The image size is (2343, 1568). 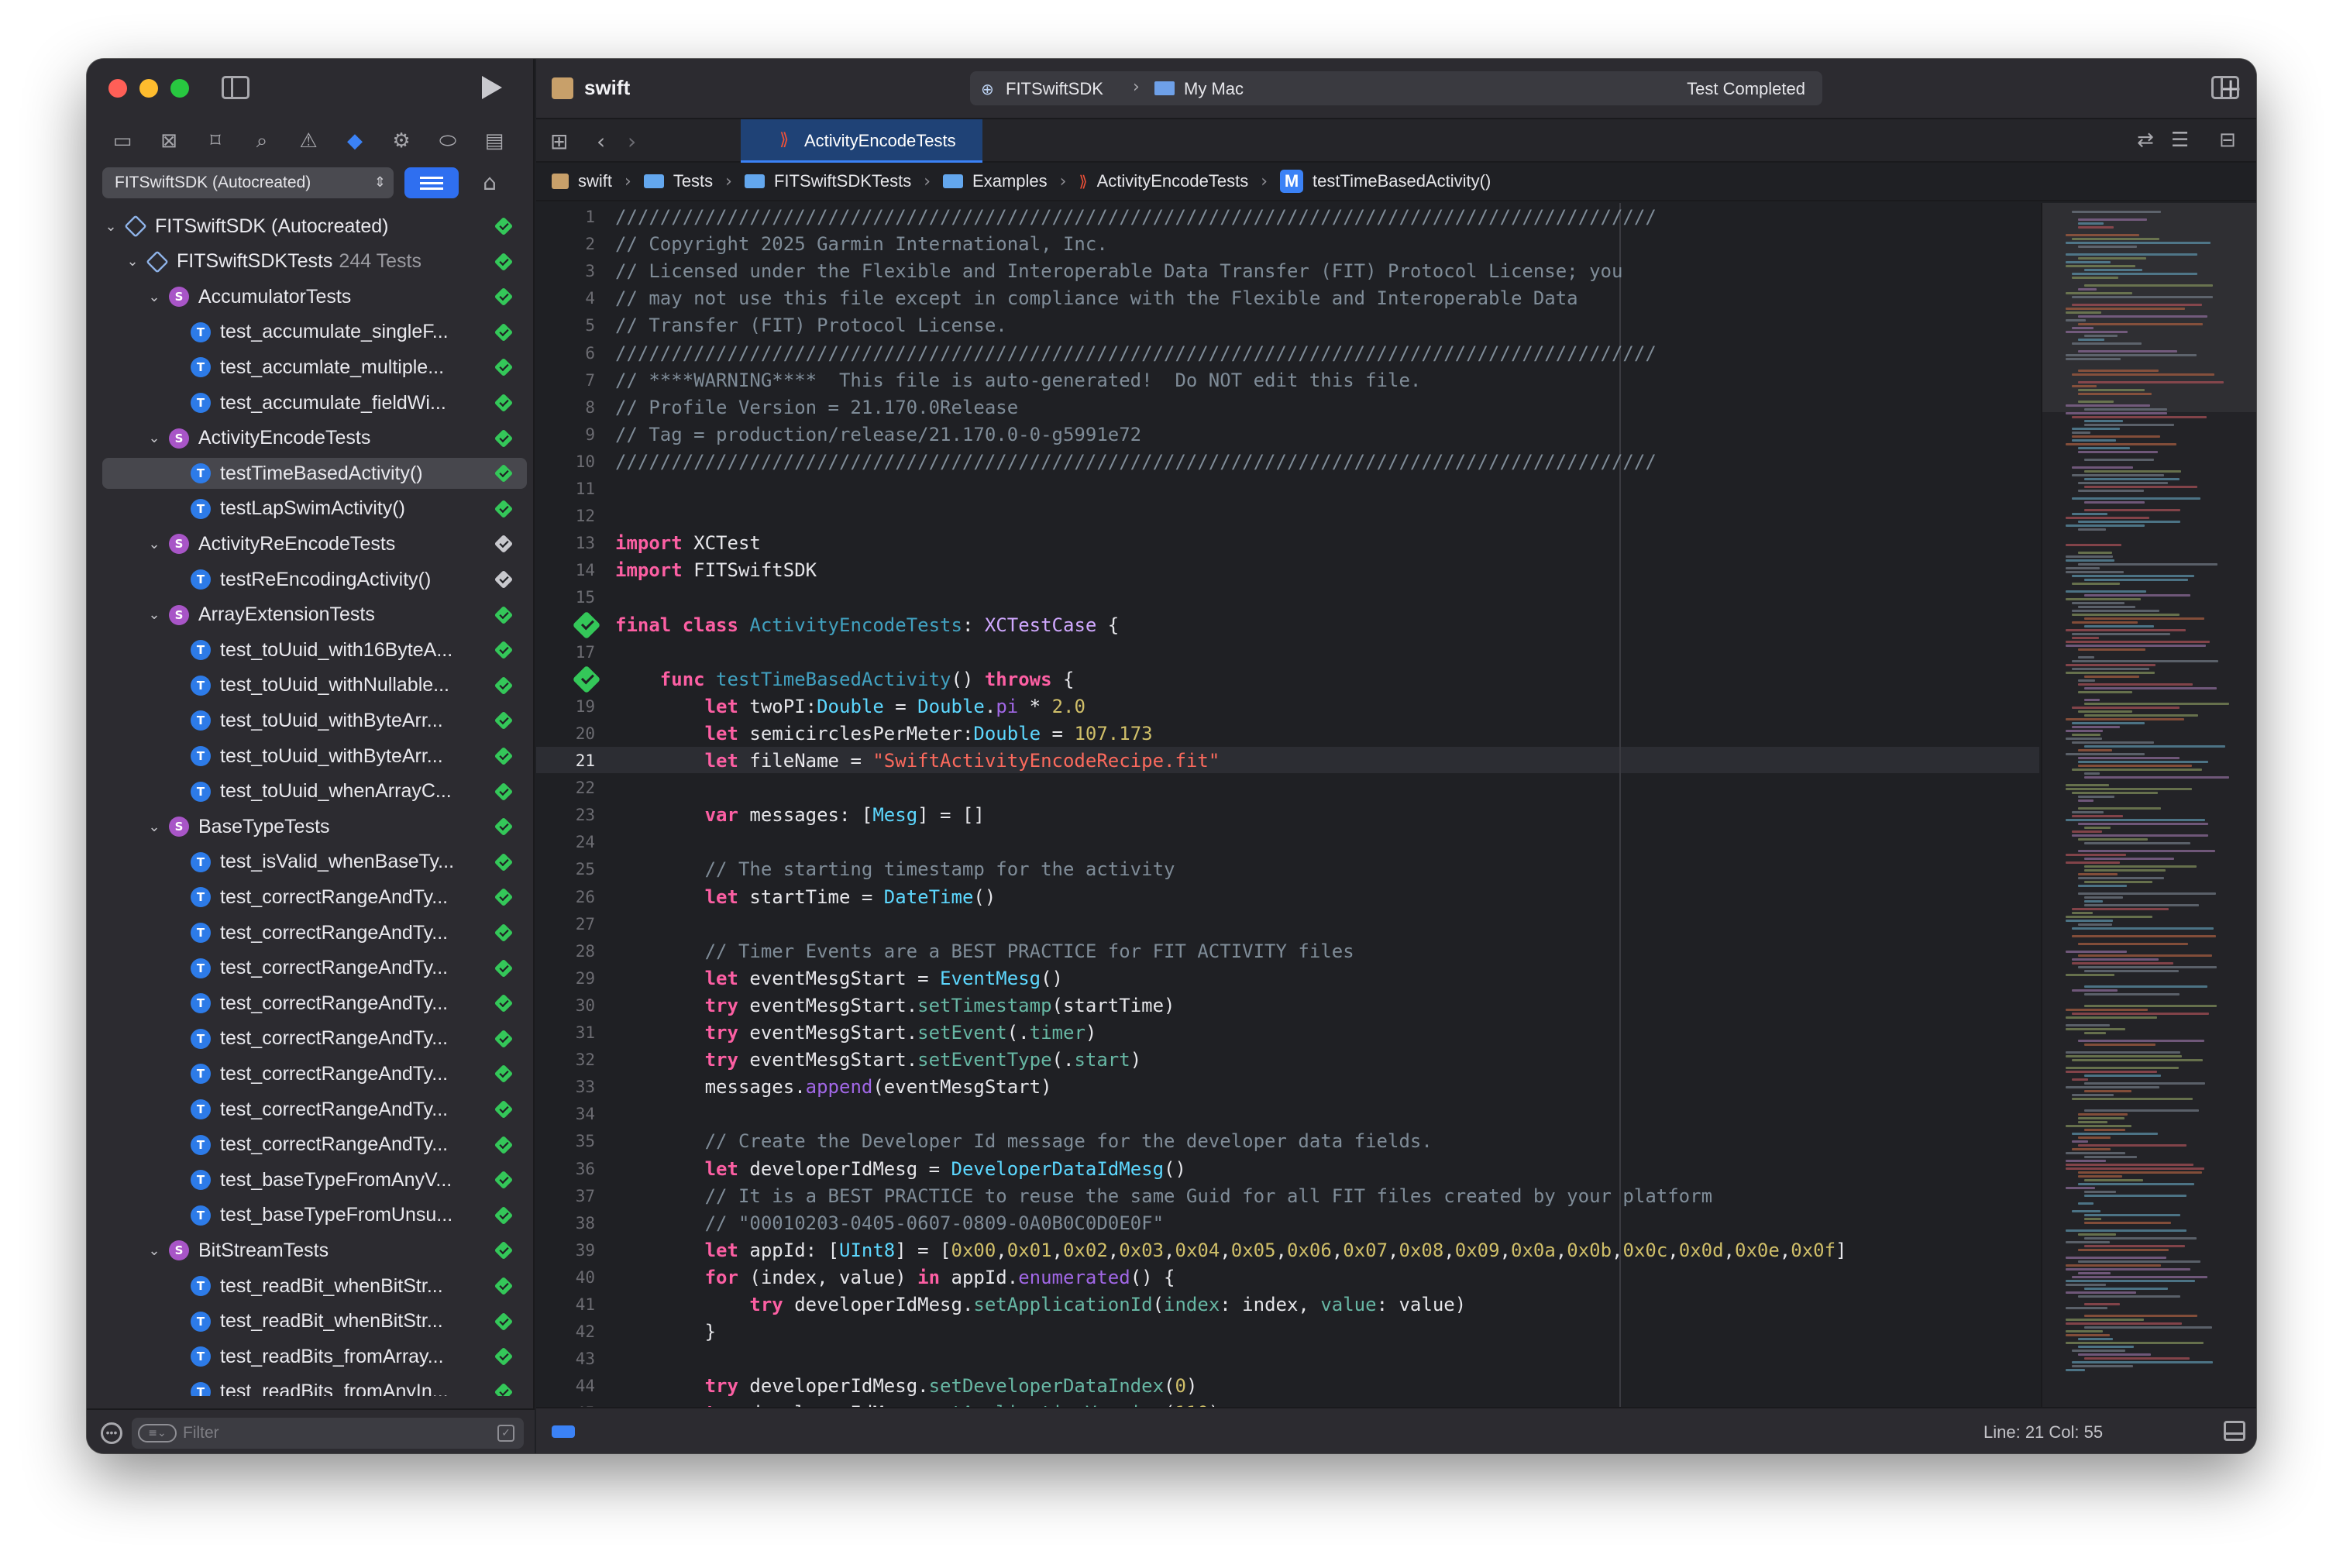 I want to click on editor-options-icon: ☰, so click(x=2180, y=140).